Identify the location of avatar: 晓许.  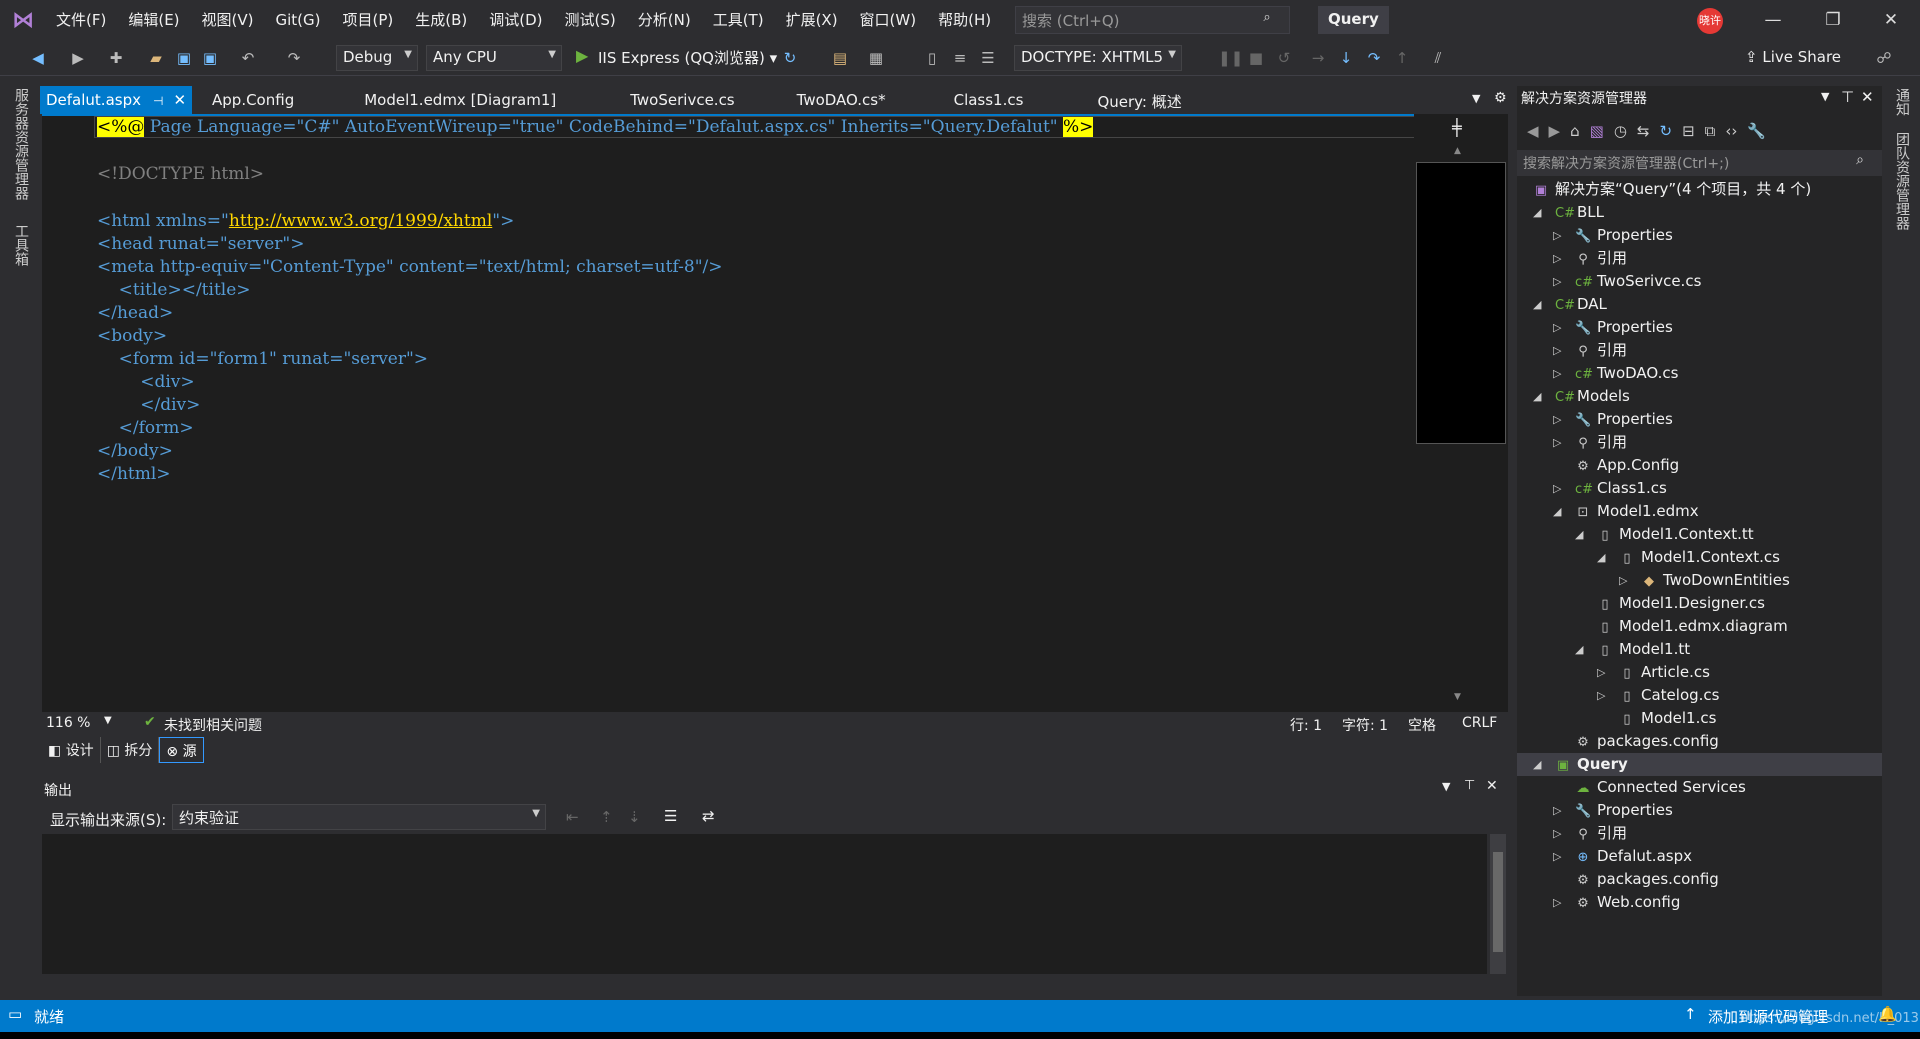
(1710, 21).